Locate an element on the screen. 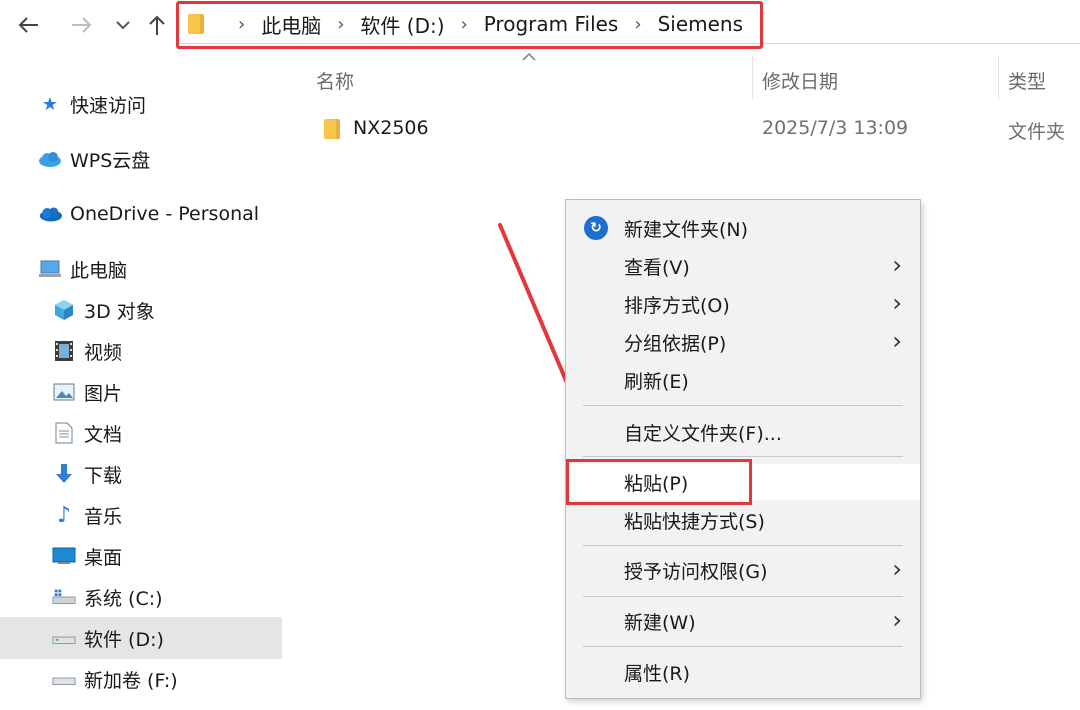 The image size is (1080, 710). computer-icon is located at coordinates (50, 269).